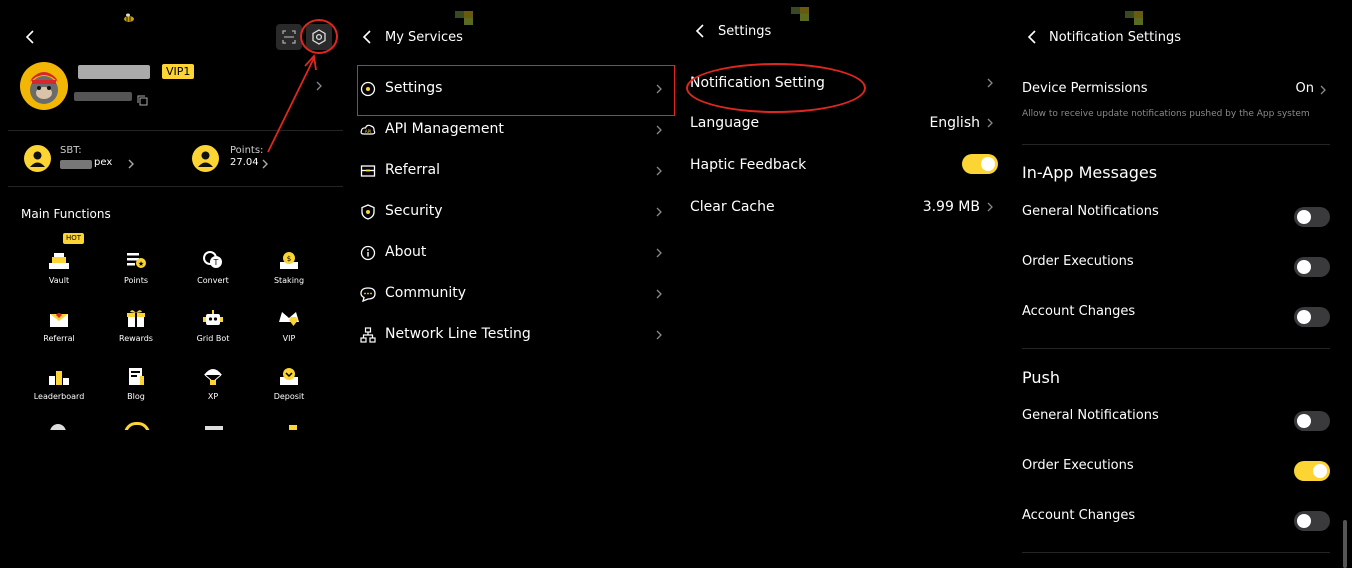  Describe the element at coordinates (1180, 524) in the screenshot. I see `push-account-changes-row: Account Changes` at that location.